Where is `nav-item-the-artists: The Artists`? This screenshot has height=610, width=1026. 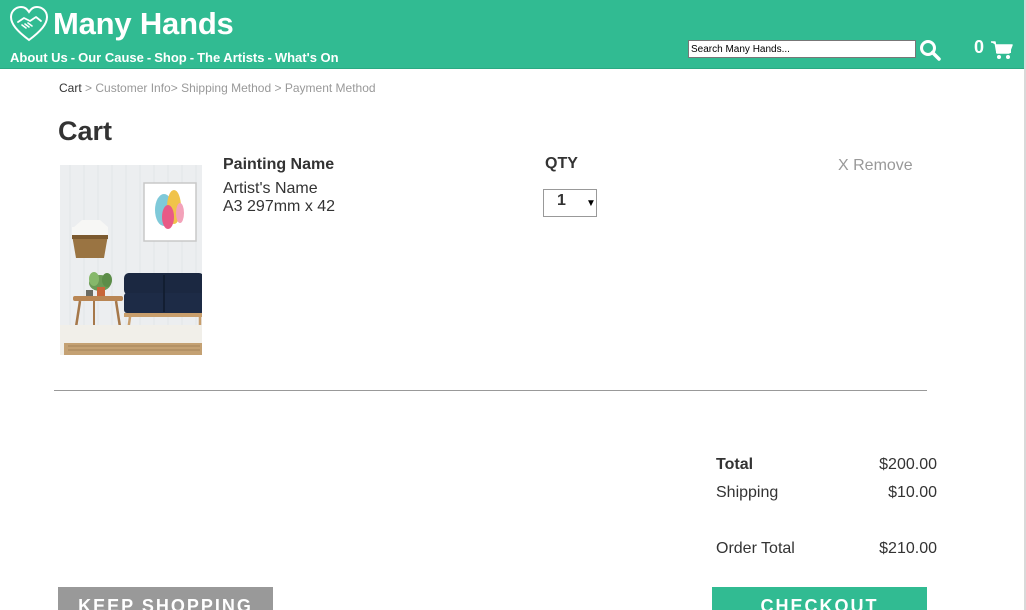 nav-item-the-artists: The Artists is located at coordinates (230, 57).